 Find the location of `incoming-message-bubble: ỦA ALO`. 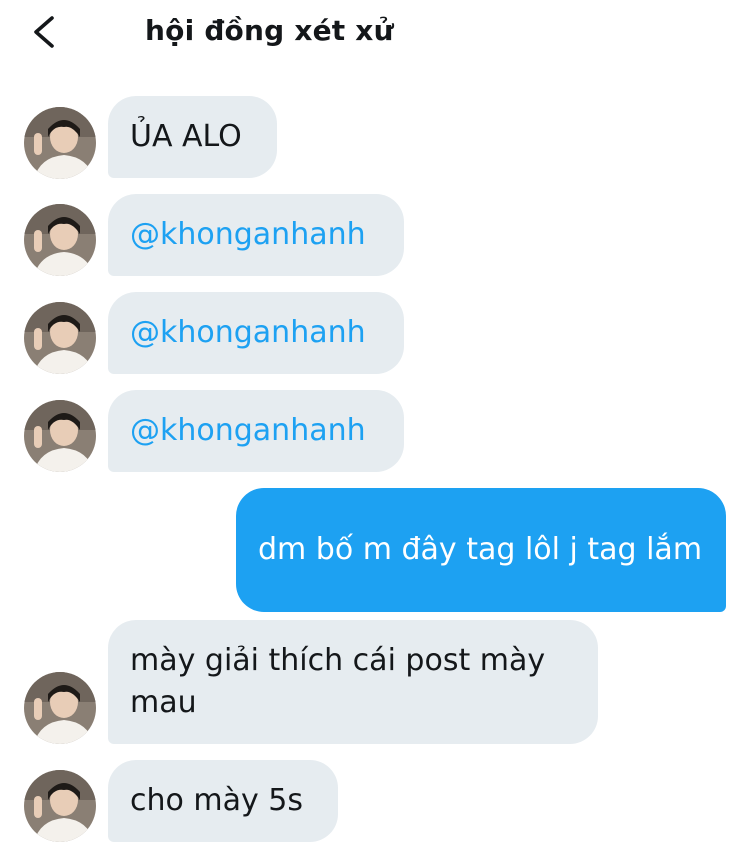

incoming-message-bubble: ỦA ALO is located at coordinates (192, 137).